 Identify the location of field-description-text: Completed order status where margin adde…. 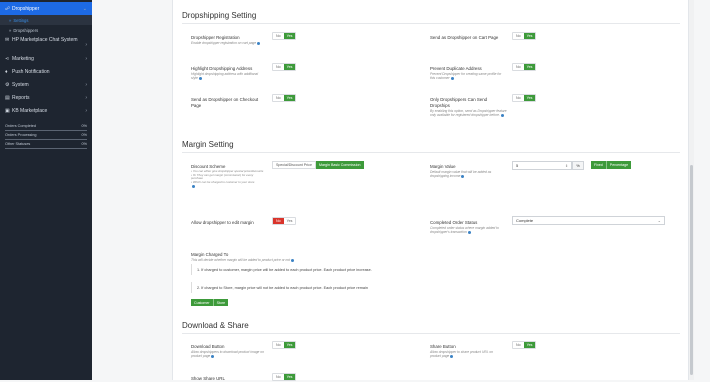
(464, 230).